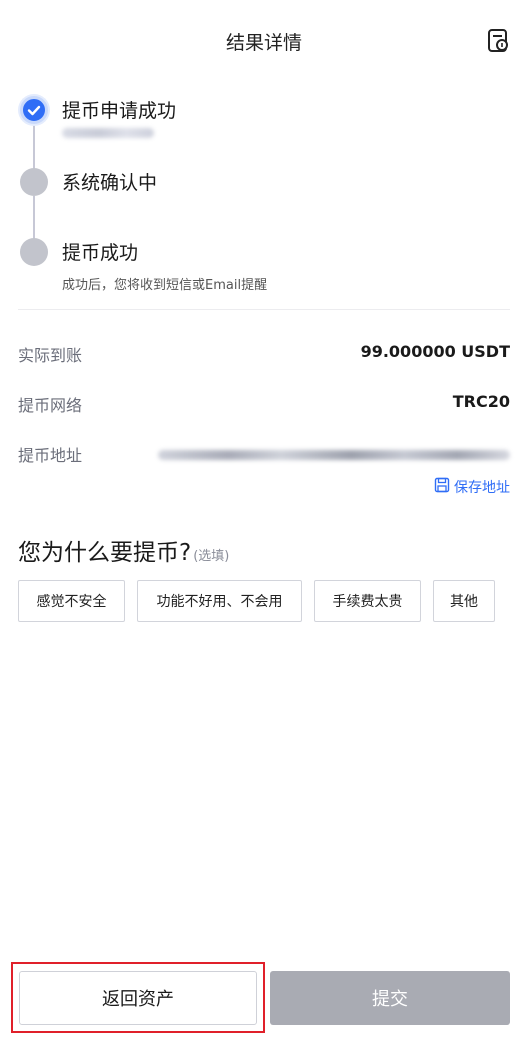 This screenshot has width=528, height=1054. What do you see at coordinates (334, 455) in the screenshot?
I see `address-value-blurred` at bounding box center [334, 455].